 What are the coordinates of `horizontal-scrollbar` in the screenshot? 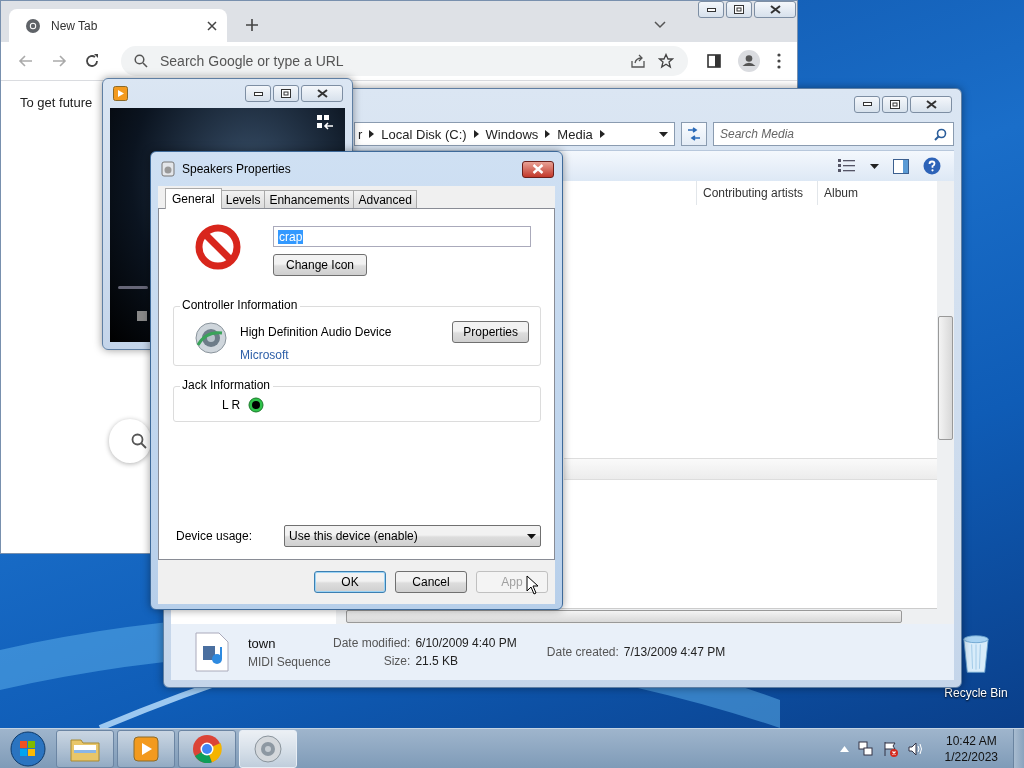 It's located at (636, 616).